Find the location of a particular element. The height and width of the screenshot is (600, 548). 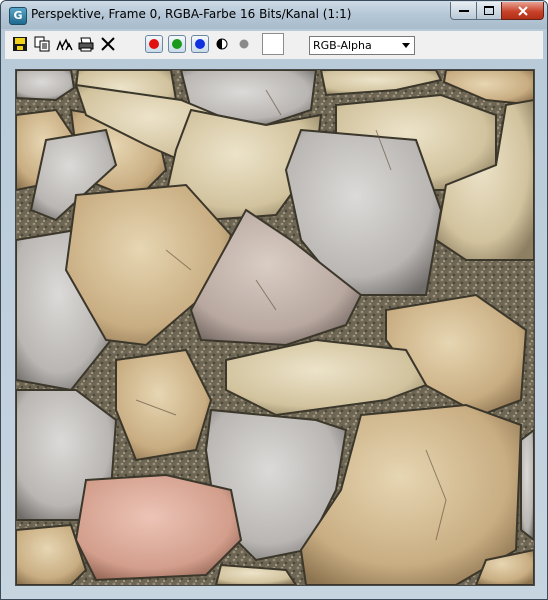

clear-icon is located at coordinates (108, 44).